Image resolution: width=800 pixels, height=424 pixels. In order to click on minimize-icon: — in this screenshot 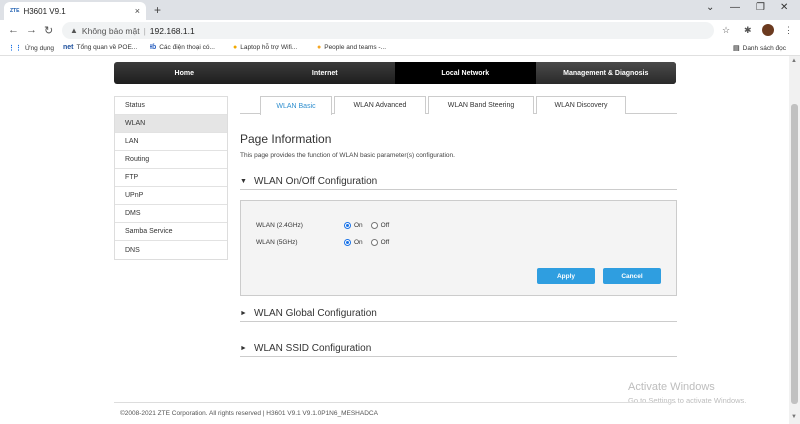, I will do `click(735, 7)`.